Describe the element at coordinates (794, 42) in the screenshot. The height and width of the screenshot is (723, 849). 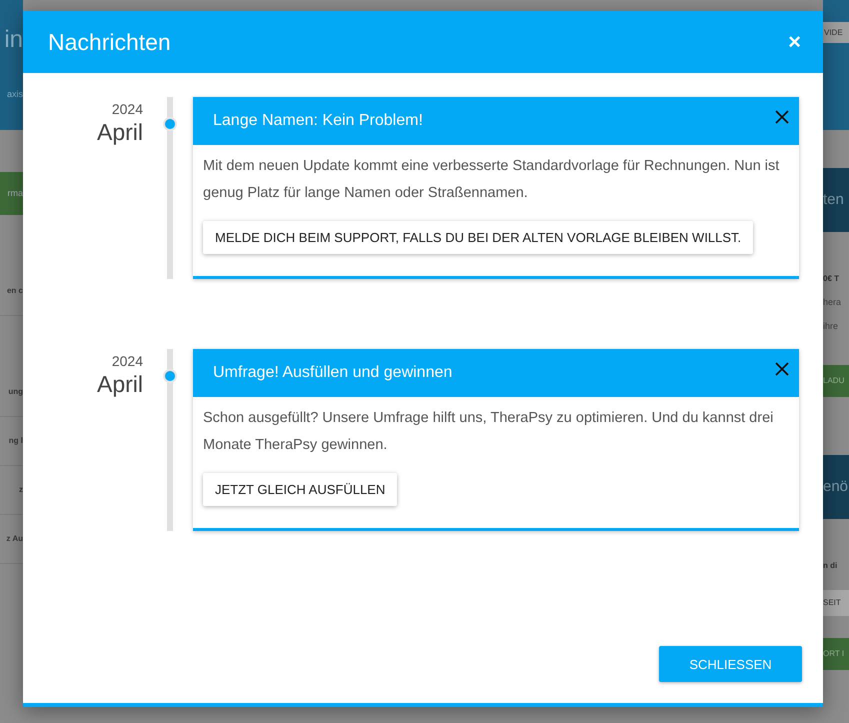
I see `close-button: ×` at that location.